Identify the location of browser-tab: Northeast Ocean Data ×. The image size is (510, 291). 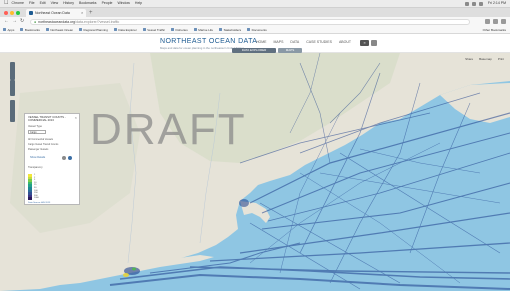
(56, 13).